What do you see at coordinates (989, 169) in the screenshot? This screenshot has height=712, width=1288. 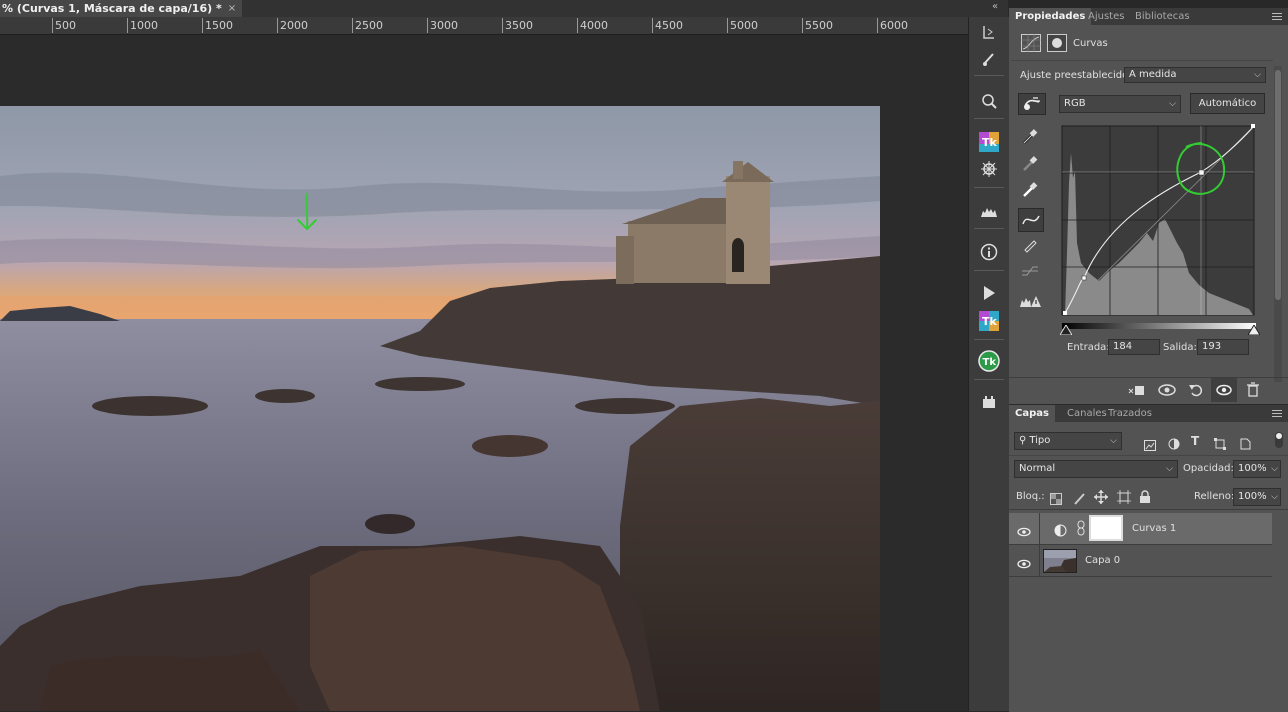 I see `helm-icon` at bounding box center [989, 169].